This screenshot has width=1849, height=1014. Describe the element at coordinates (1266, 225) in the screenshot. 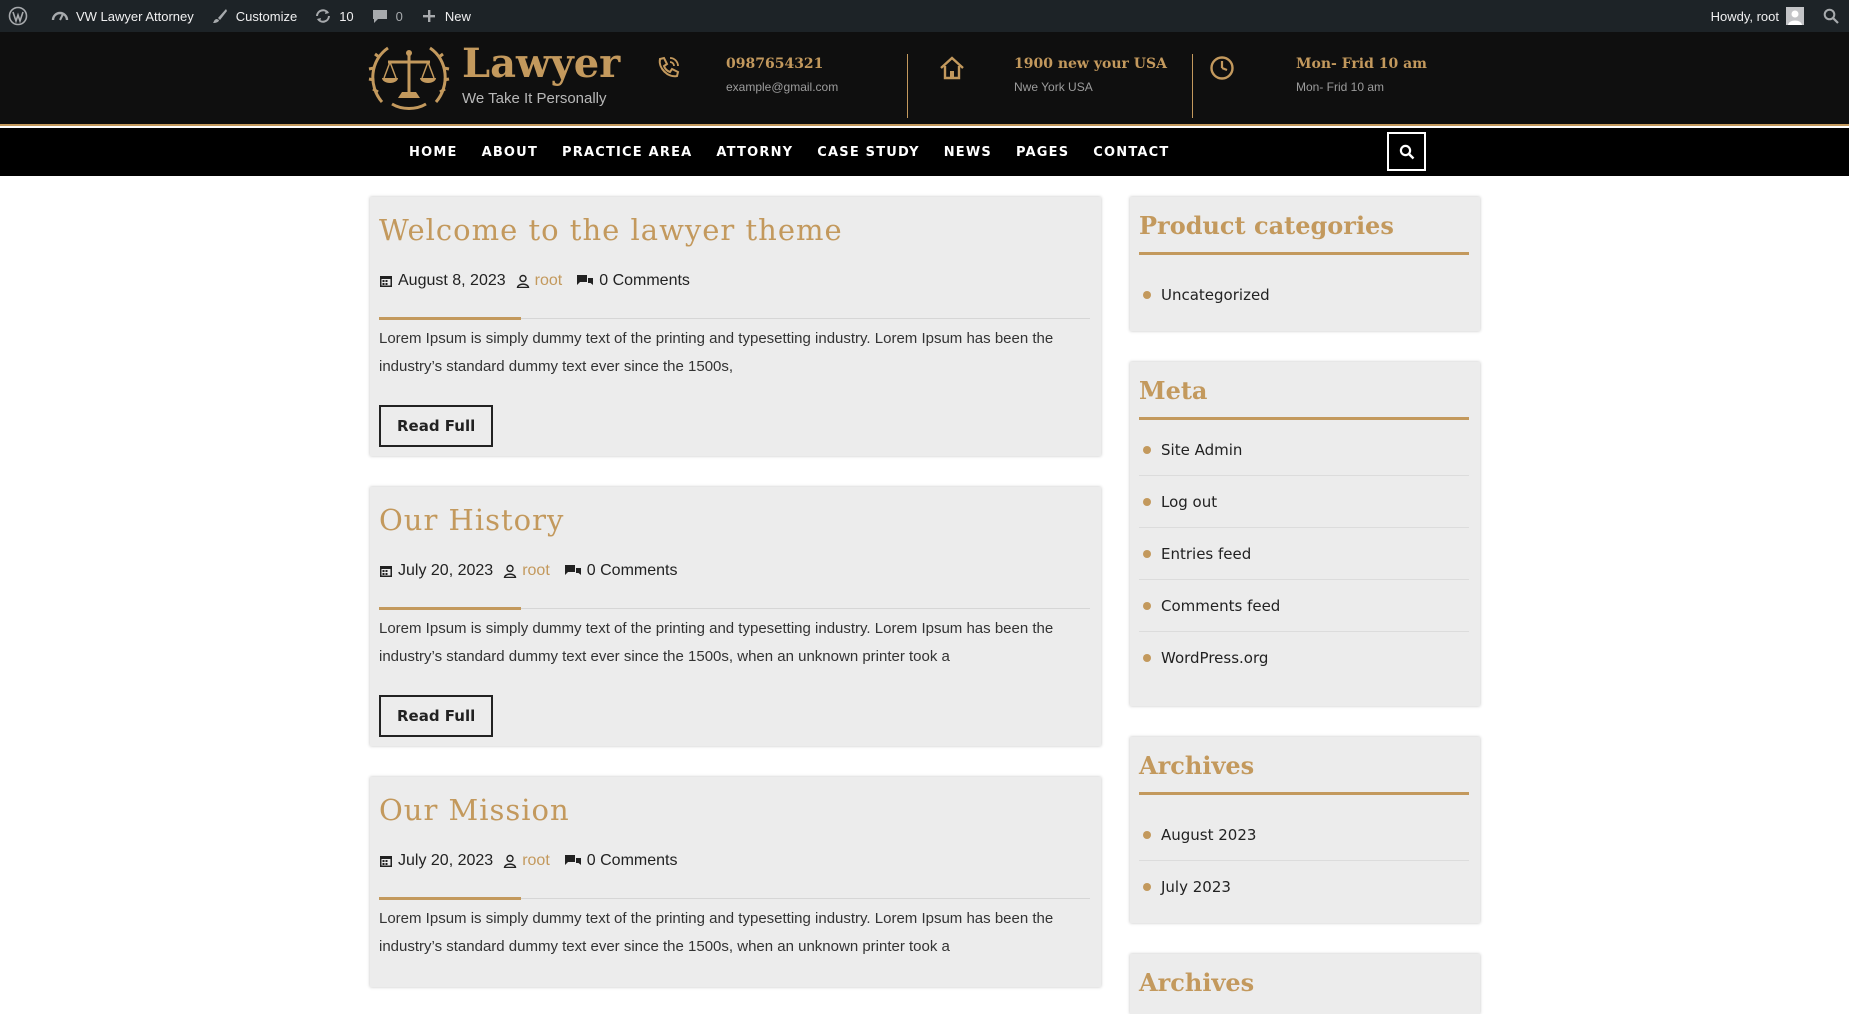

I see `widget-title: Product categories` at that location.